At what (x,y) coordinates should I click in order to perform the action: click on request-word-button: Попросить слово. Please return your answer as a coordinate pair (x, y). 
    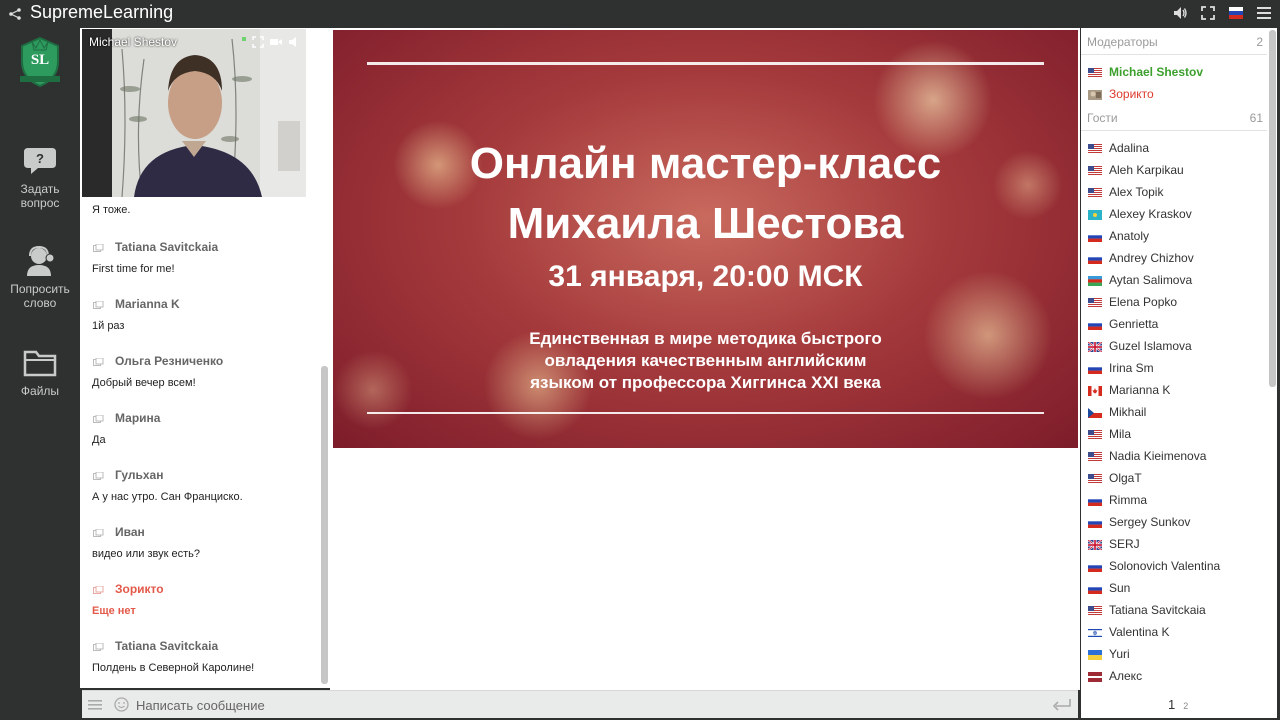
    Looking at the image, I should click on (40, 277).